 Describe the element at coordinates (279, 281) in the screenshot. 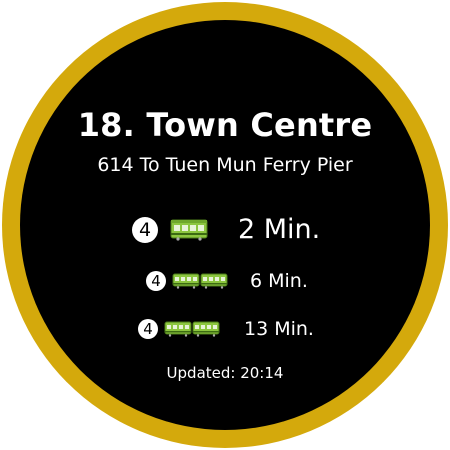

I see `arrival-time: 6 Min.` at that location.